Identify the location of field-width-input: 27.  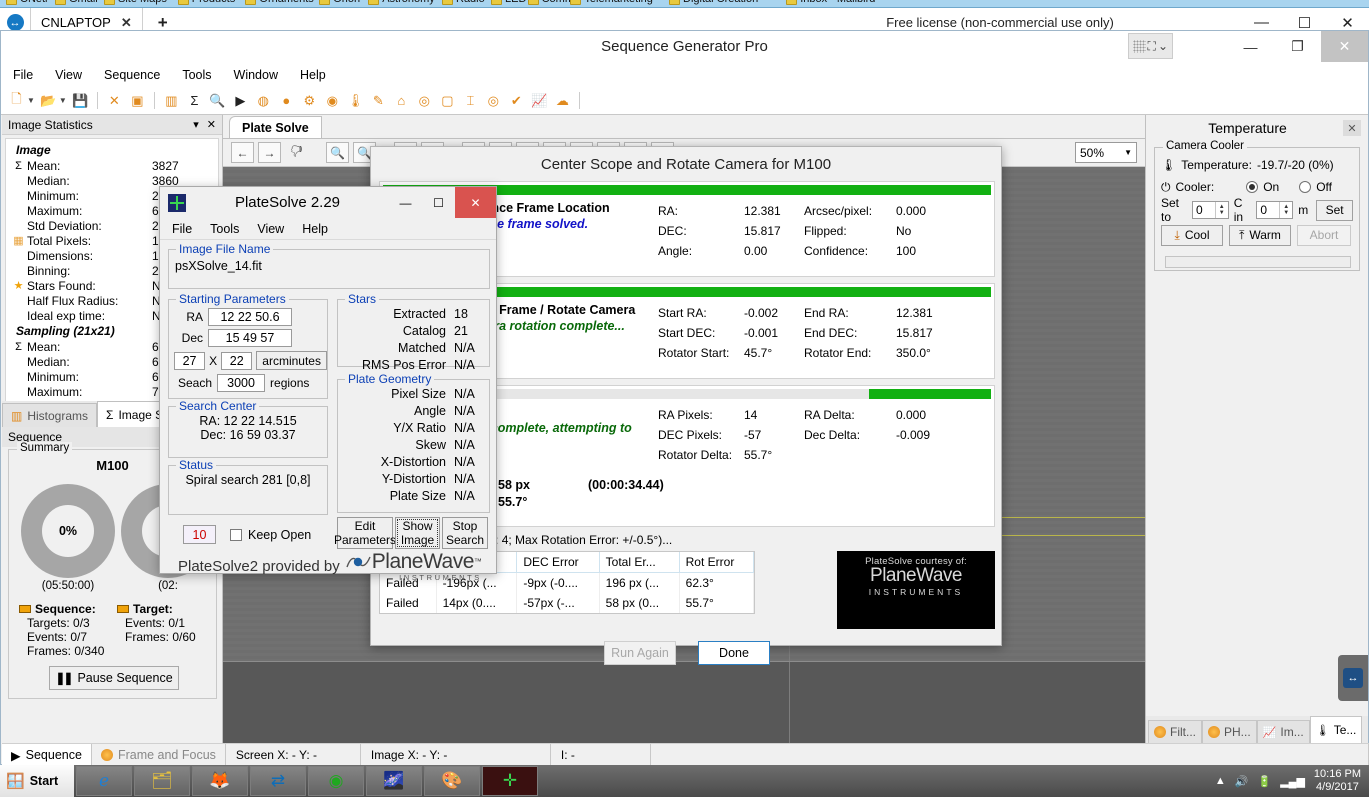
(190, 360).